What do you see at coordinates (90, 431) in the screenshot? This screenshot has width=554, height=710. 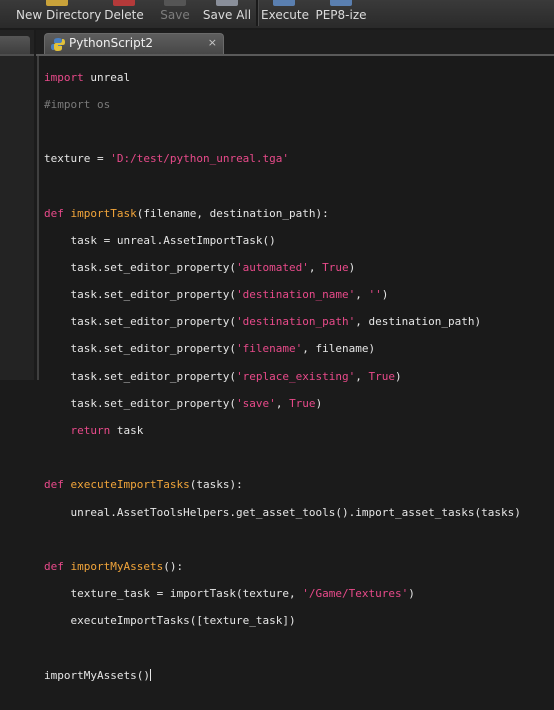 I see `keyword: return` at bounding box center [90, 431].